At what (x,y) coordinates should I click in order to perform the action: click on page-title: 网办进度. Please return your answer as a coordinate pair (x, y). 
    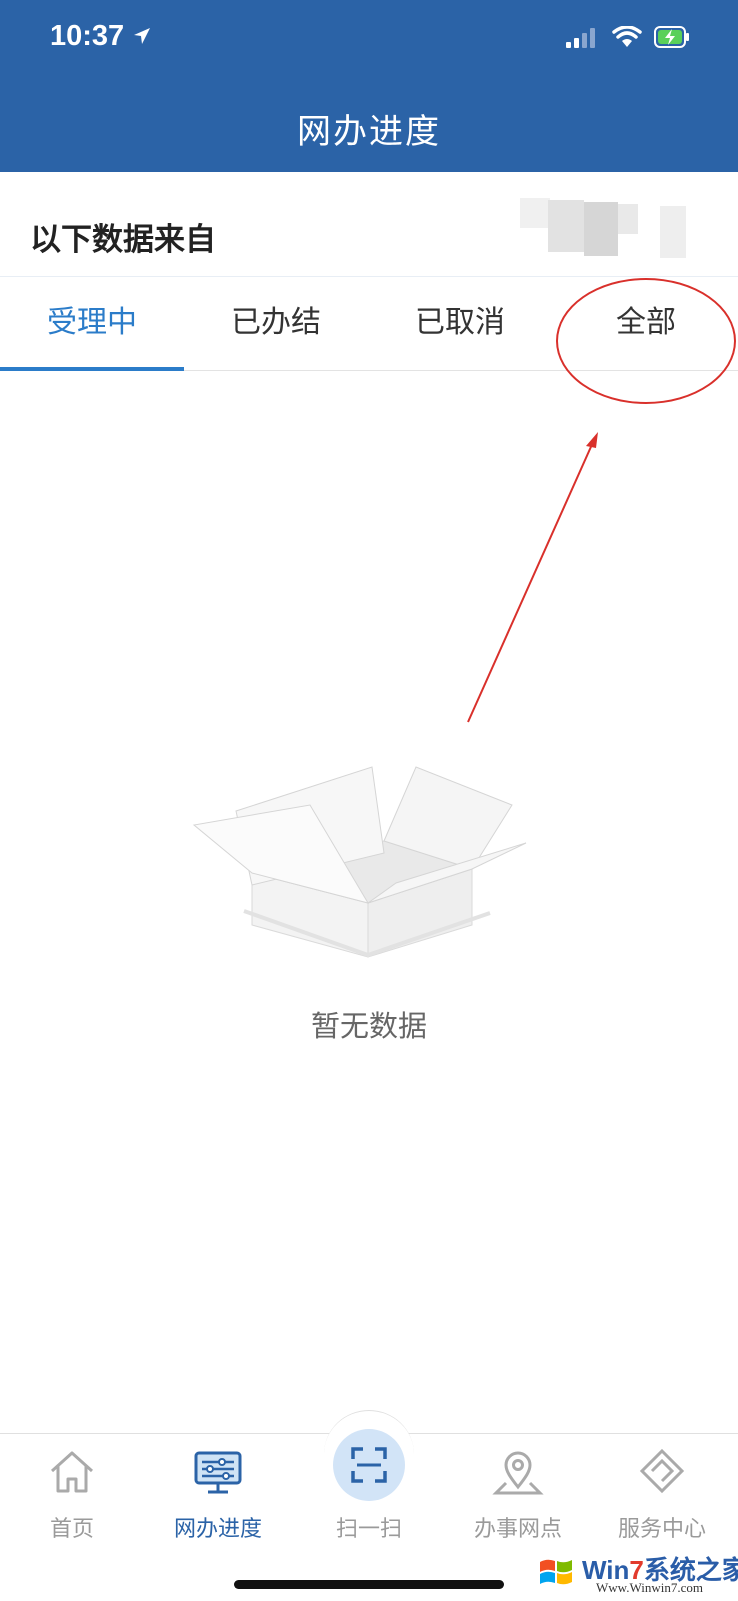
    Looking at the image, I should click on (369, 132).